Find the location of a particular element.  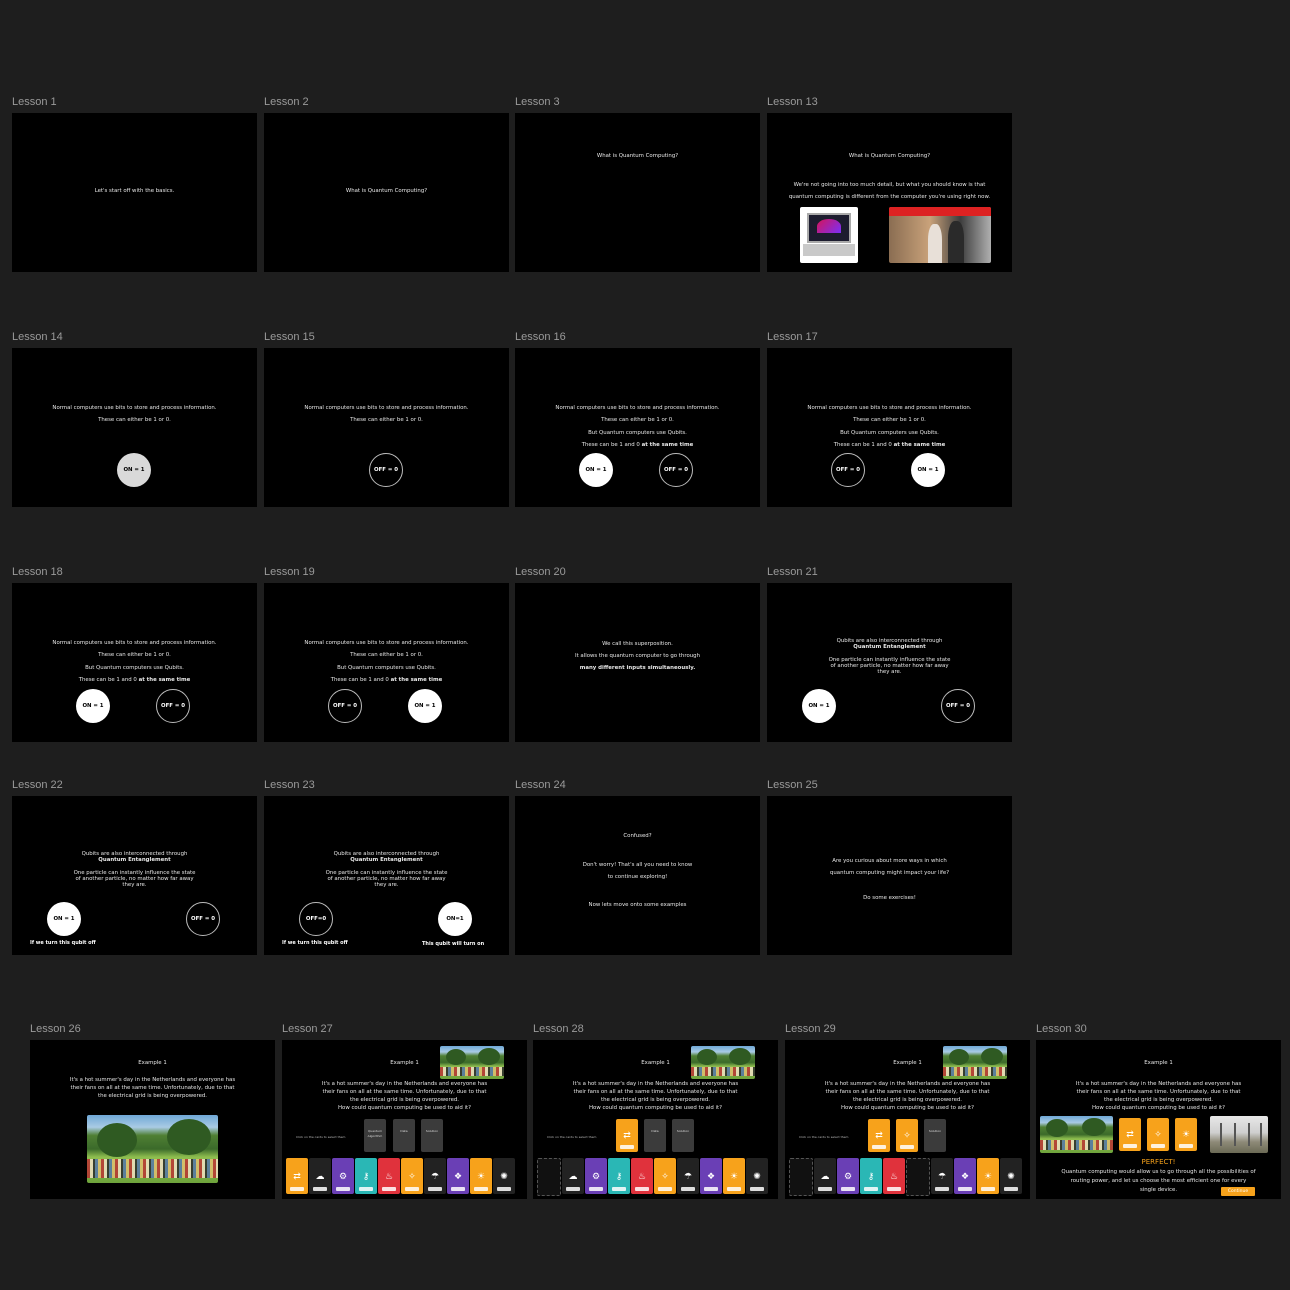

qubit-off-circle: OFF=0 is located at coordinates (316, 919).